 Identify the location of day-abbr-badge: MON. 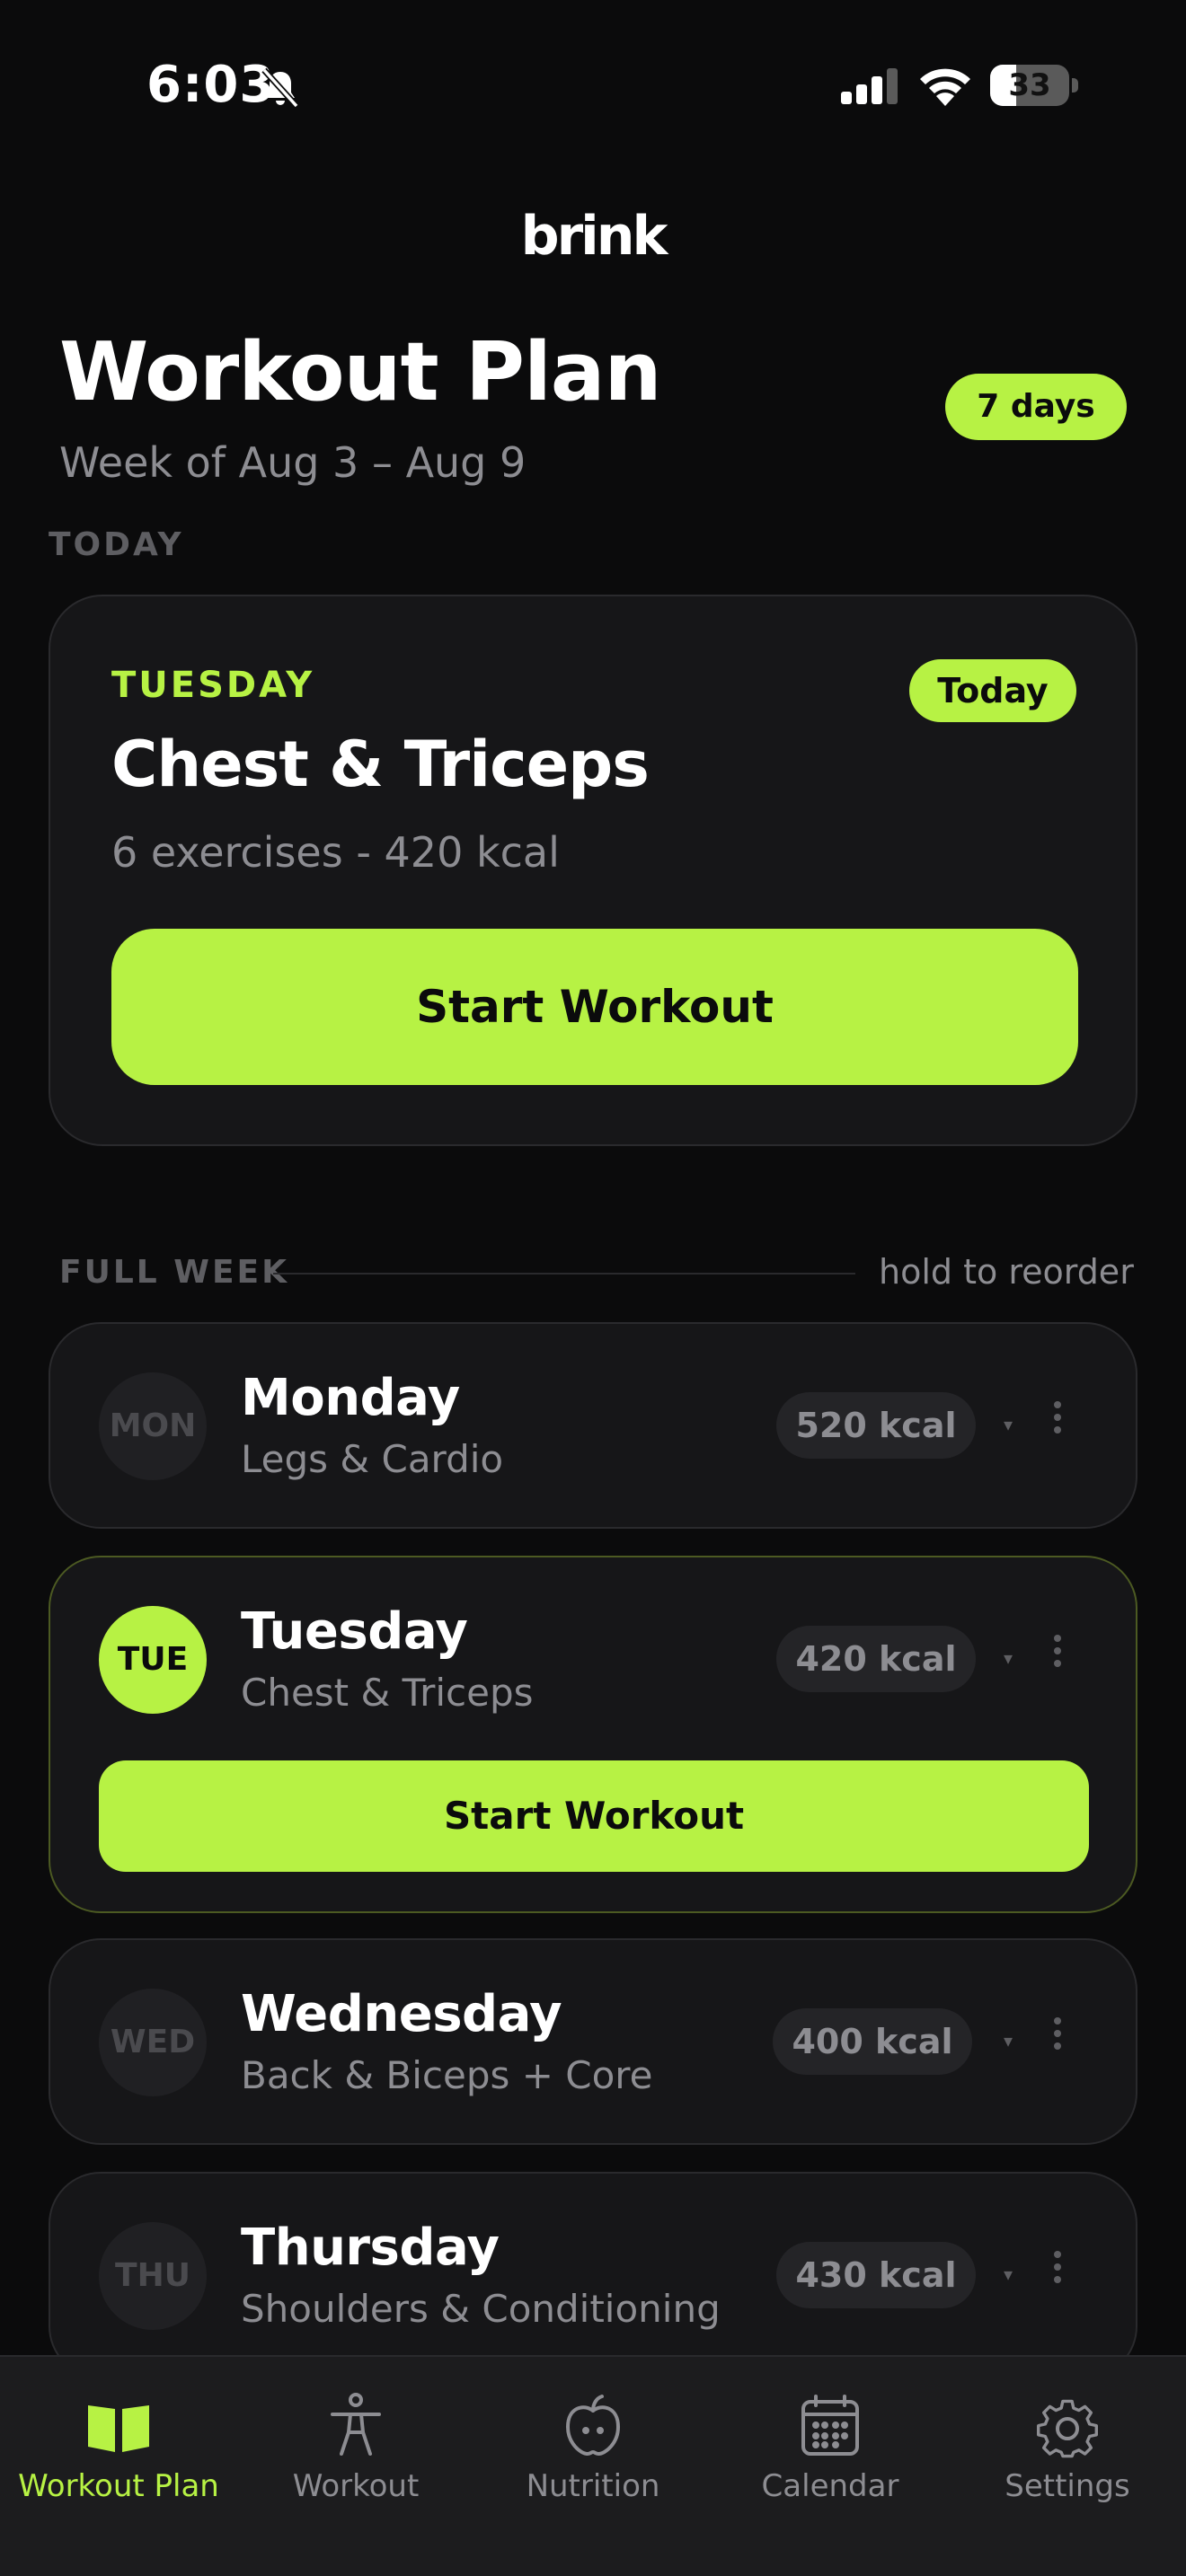
(153, 1426).